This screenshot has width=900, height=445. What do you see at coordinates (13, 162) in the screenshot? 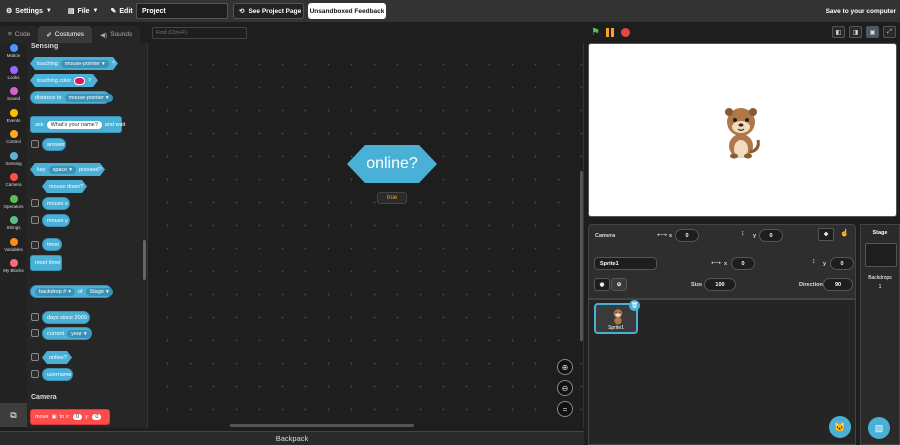
I see `category-sensing: Sensing` at bounding box center [13, 162].